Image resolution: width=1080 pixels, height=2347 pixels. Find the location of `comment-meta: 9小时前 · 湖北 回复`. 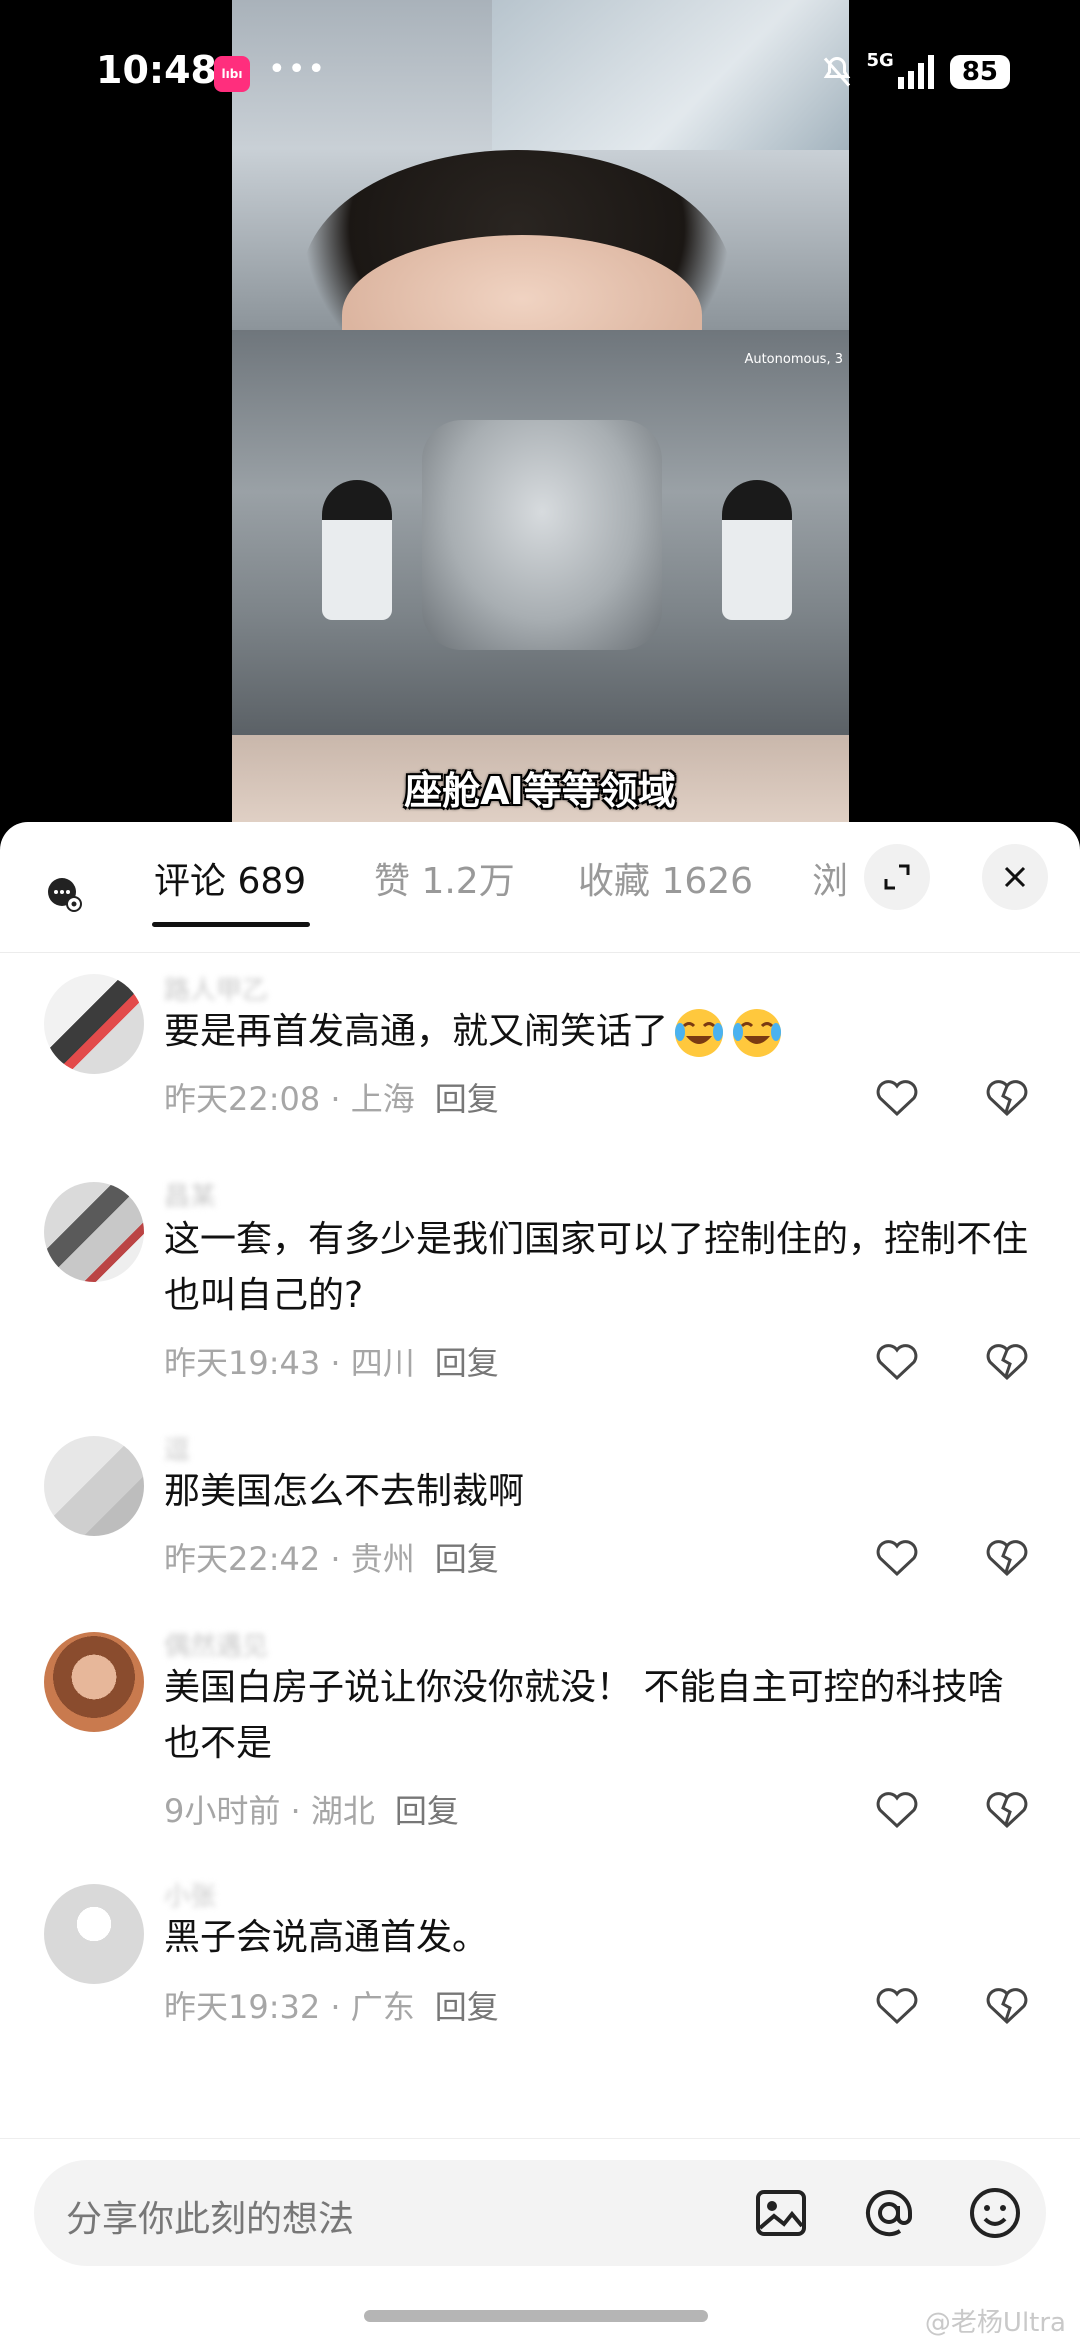

comment-meta: 9小时前 · 湖北 回复 is located at coordinates (311, 1811).